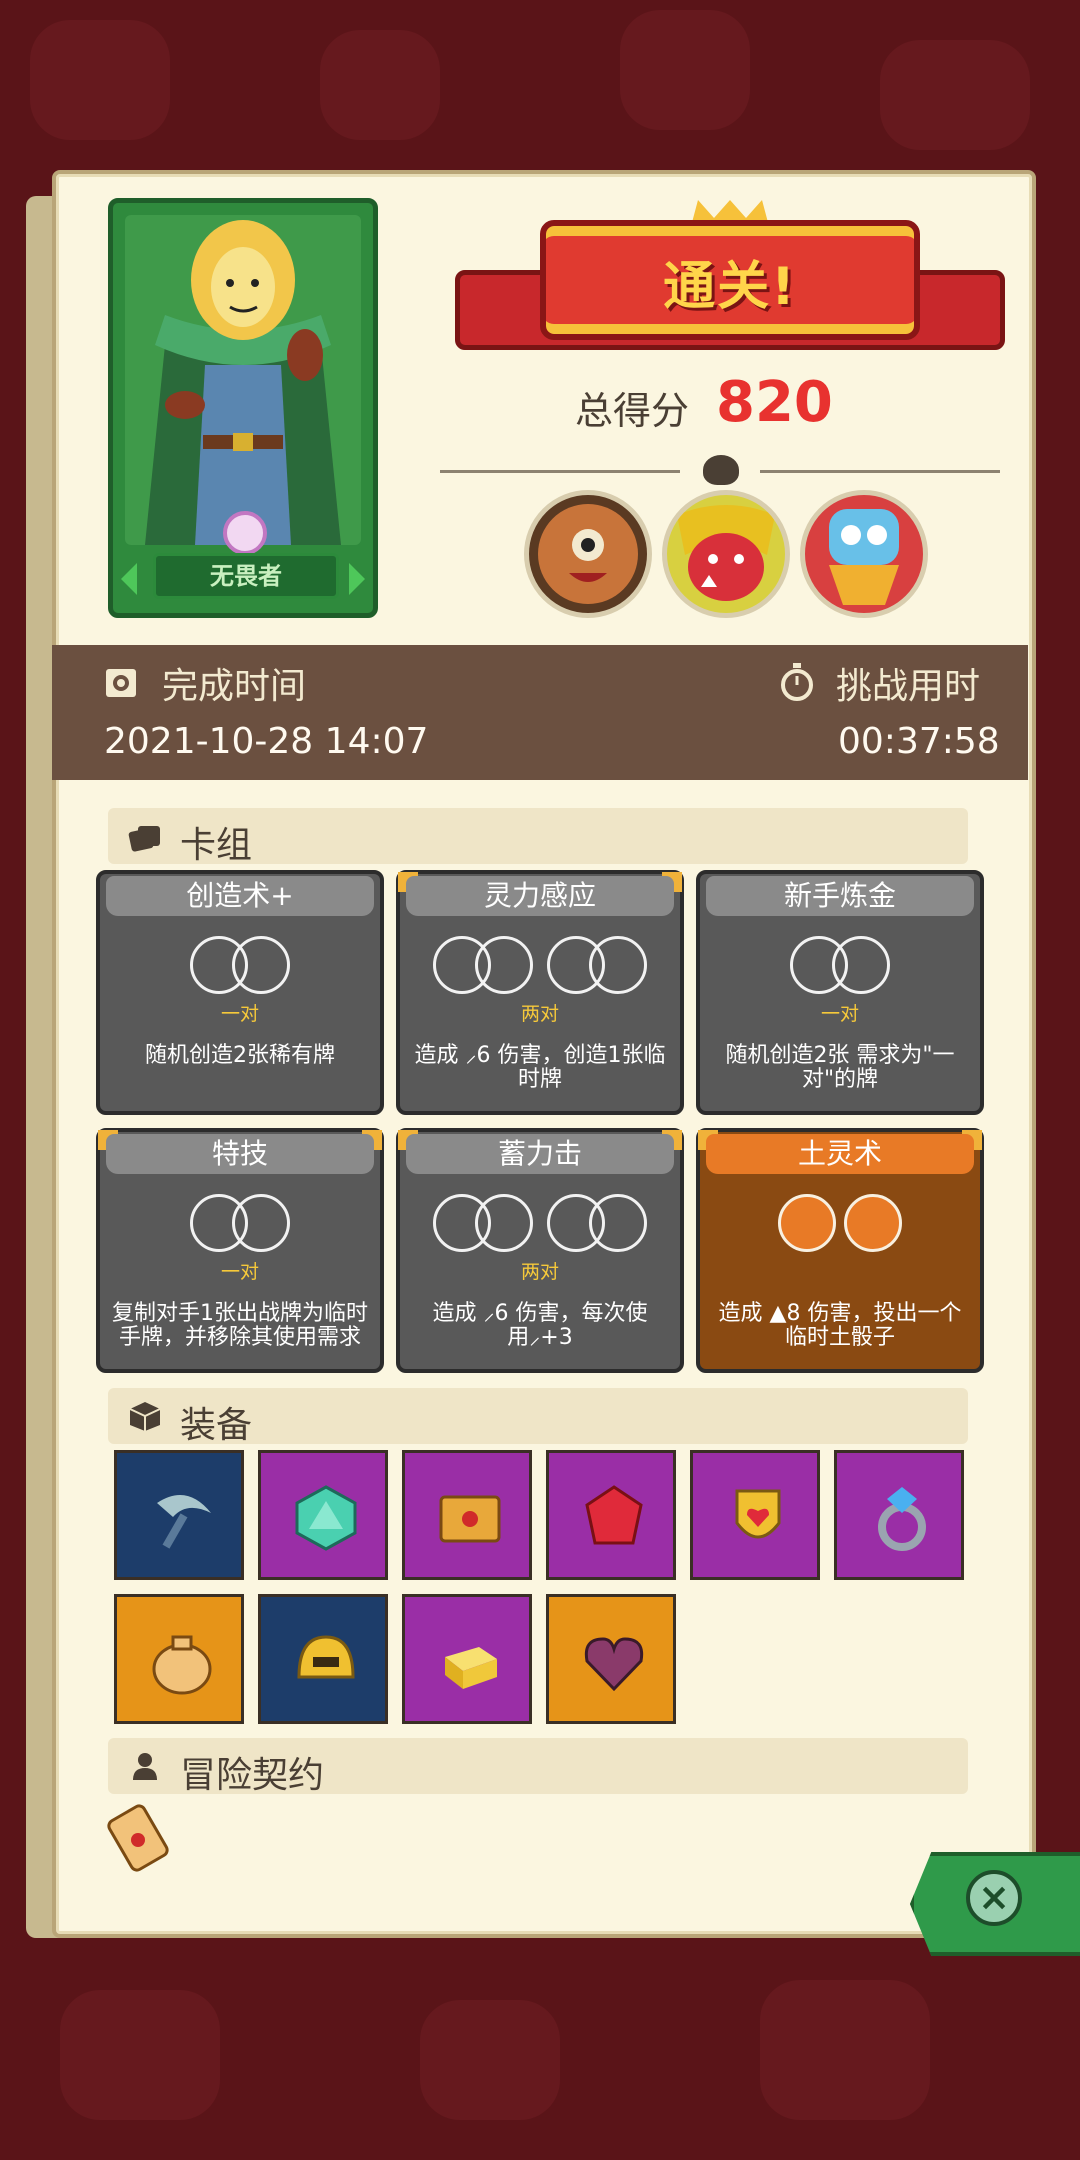 The width and height of the screenshot is (1080, 2160). Describe the element at coordinates (326, 1657) in the screenshot. I see `golden-helmet-icon` at that location.